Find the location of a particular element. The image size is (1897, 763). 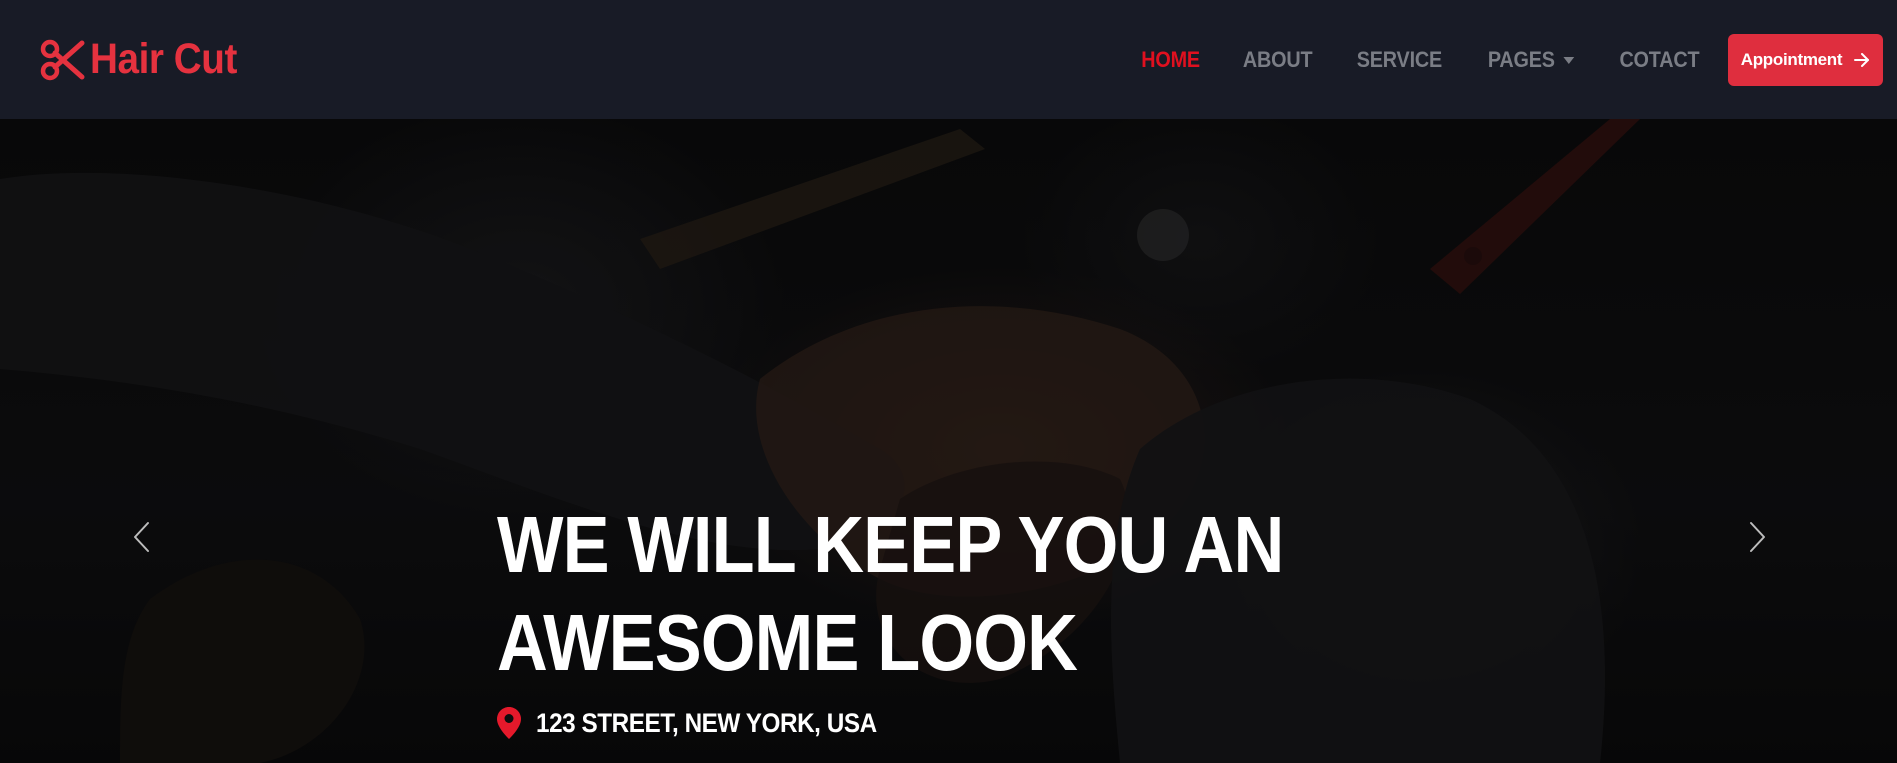

nav-link-home: HOME is located at coordinates (1170, 60).